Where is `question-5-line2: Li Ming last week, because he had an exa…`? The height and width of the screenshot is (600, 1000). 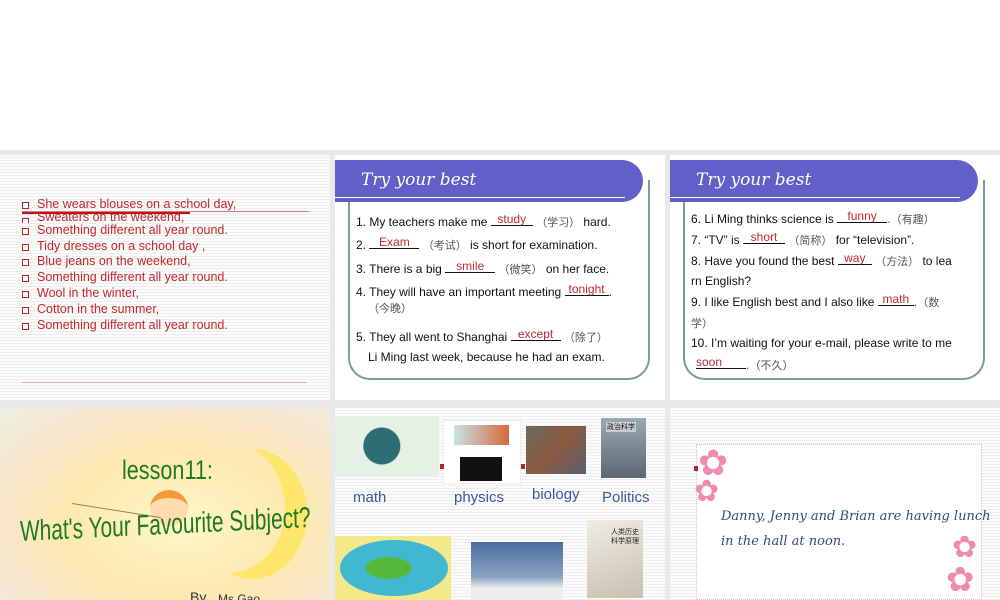 question-5-line2: Li Ming last week, because he had an exa… is located at coordinates (486, 357).